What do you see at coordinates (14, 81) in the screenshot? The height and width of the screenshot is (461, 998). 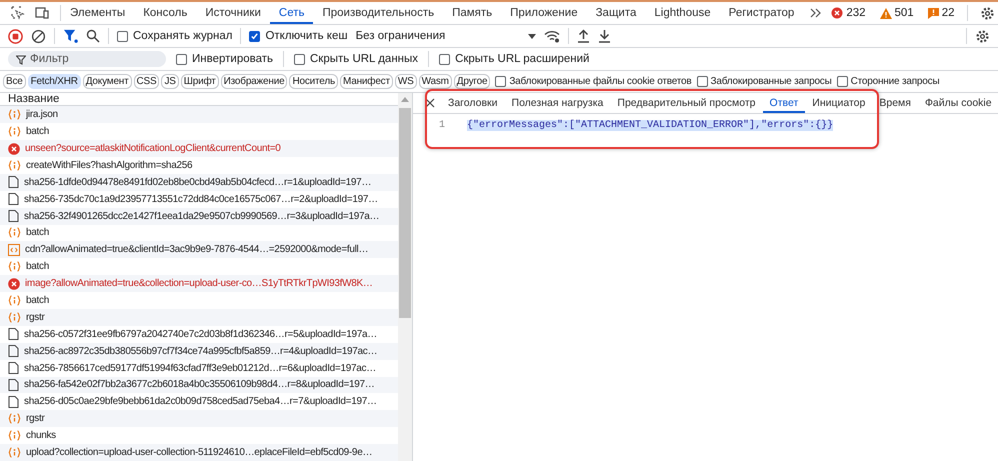 I see `type-filter-chip: Все` at bounding box center [14, 81].